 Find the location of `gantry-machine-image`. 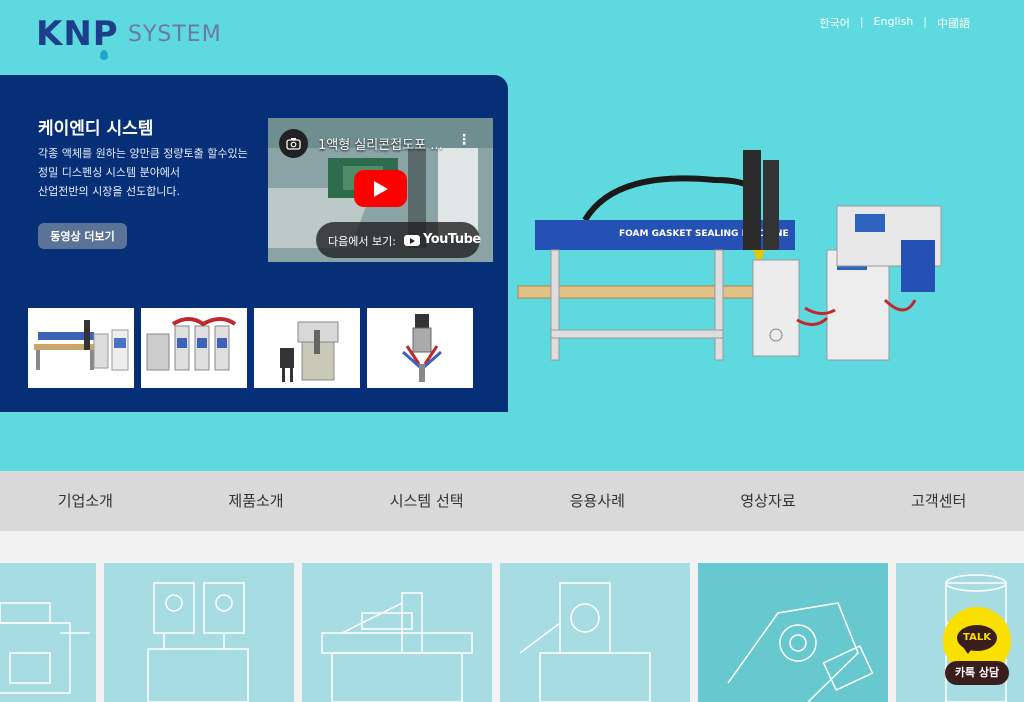

gantry-machine-image is located at coordinates (81, 345).